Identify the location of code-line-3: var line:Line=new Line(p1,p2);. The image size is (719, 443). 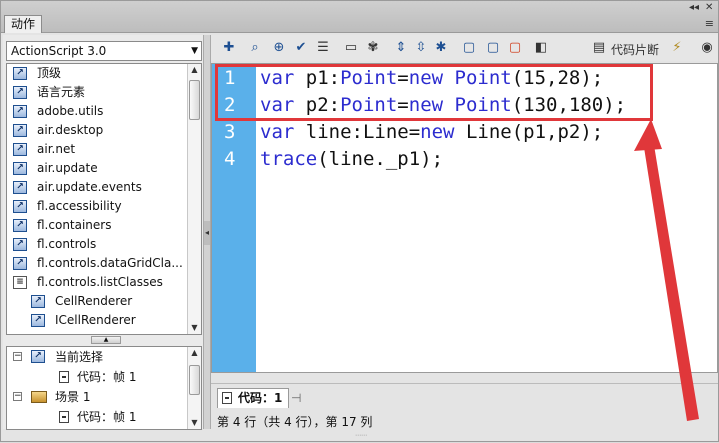
(431, 132).